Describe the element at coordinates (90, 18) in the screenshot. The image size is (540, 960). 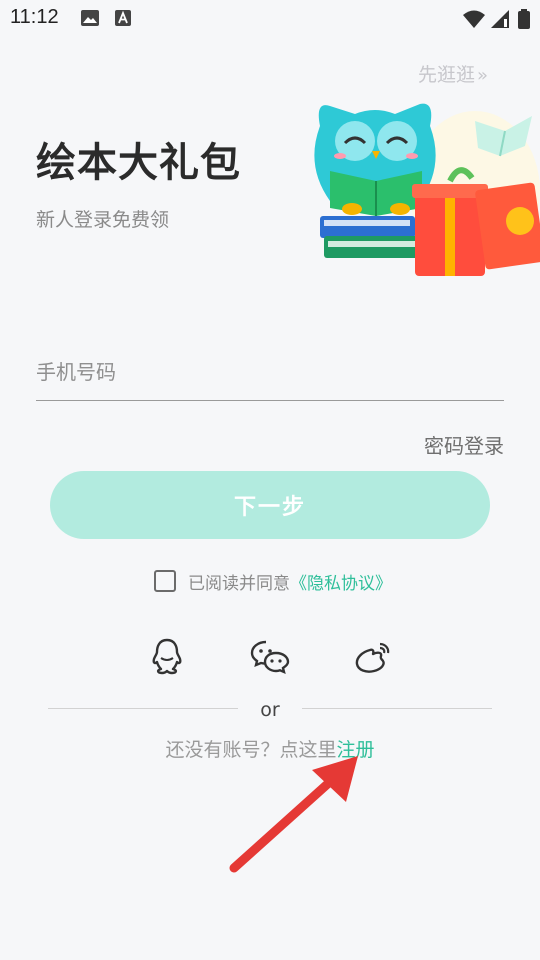
I see `image-icon` at that location.